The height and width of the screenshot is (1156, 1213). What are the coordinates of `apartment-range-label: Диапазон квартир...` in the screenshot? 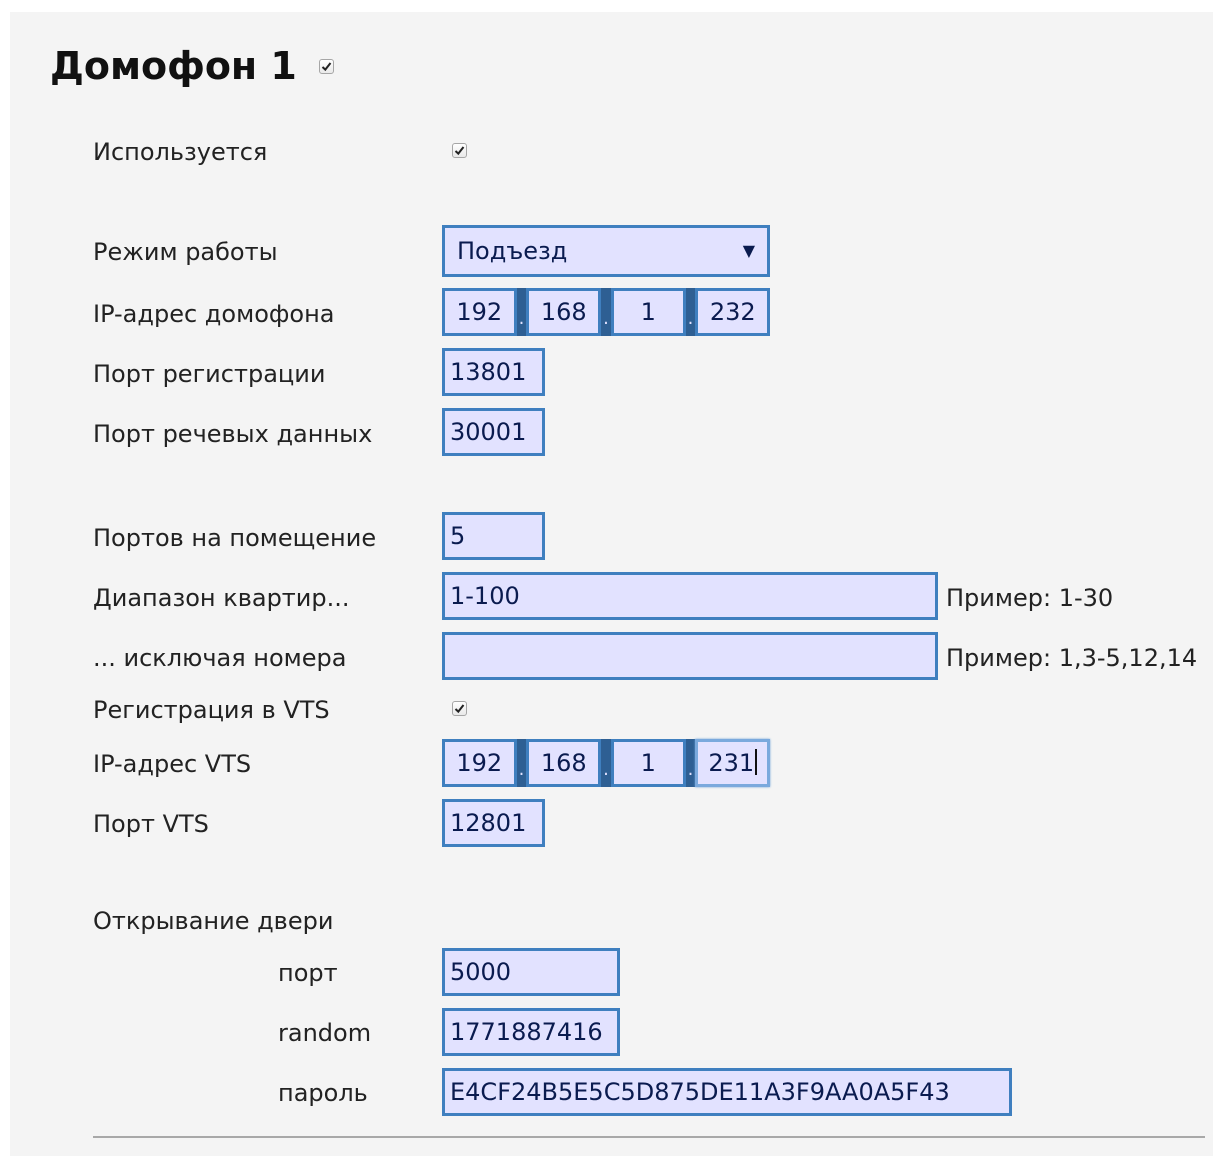 It's located at (221, 598).